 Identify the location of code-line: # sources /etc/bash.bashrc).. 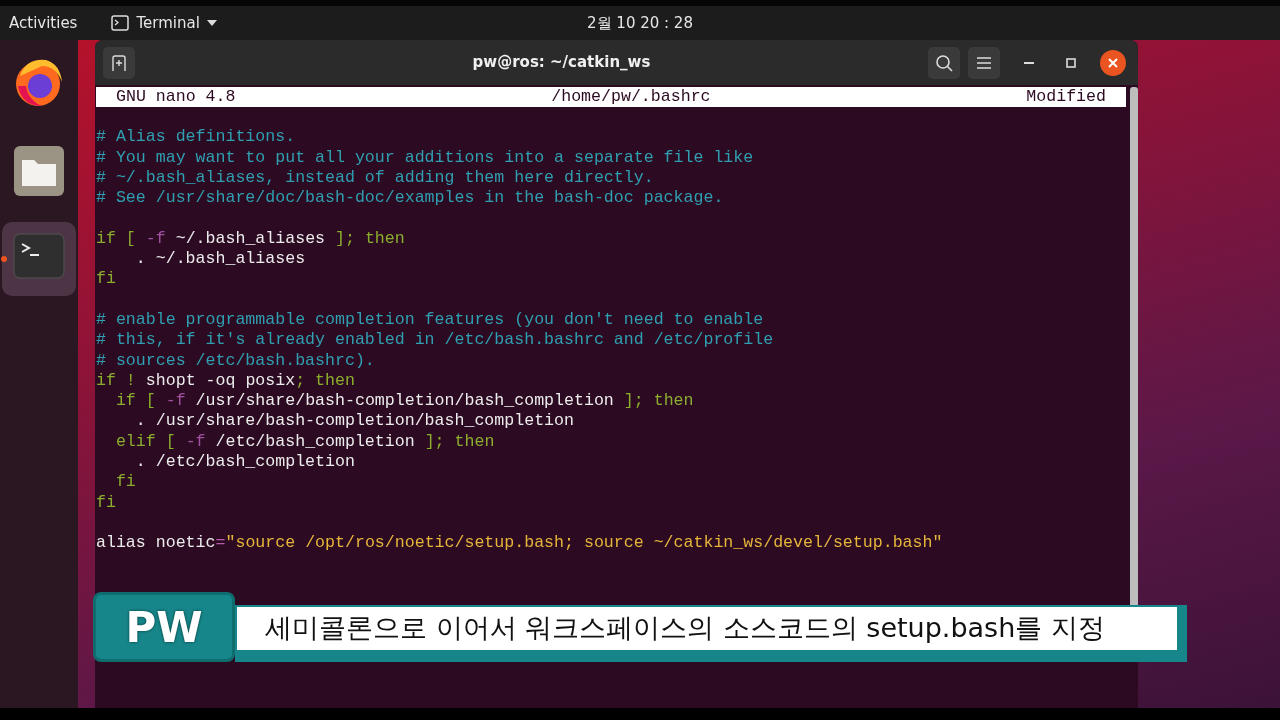
(236, 360).